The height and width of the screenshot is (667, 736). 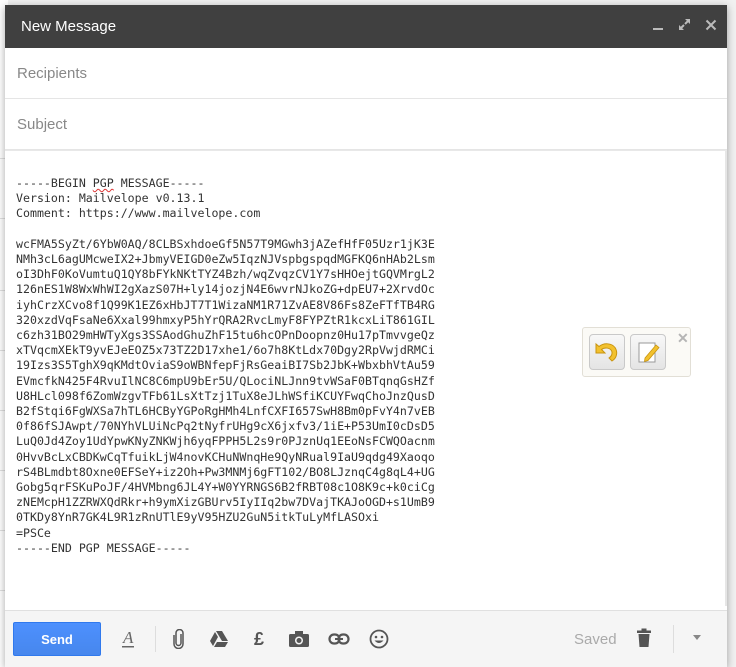 I want to click on attach-icon, so click(x=179, y=639).